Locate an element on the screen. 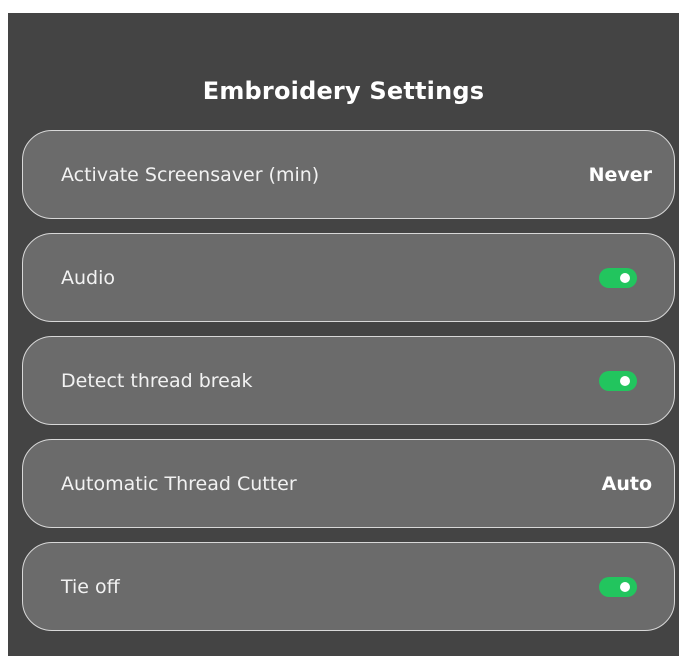  setting-row-screensaver: Activate Screensaver (min) Never is located at coordinates (348, 174).